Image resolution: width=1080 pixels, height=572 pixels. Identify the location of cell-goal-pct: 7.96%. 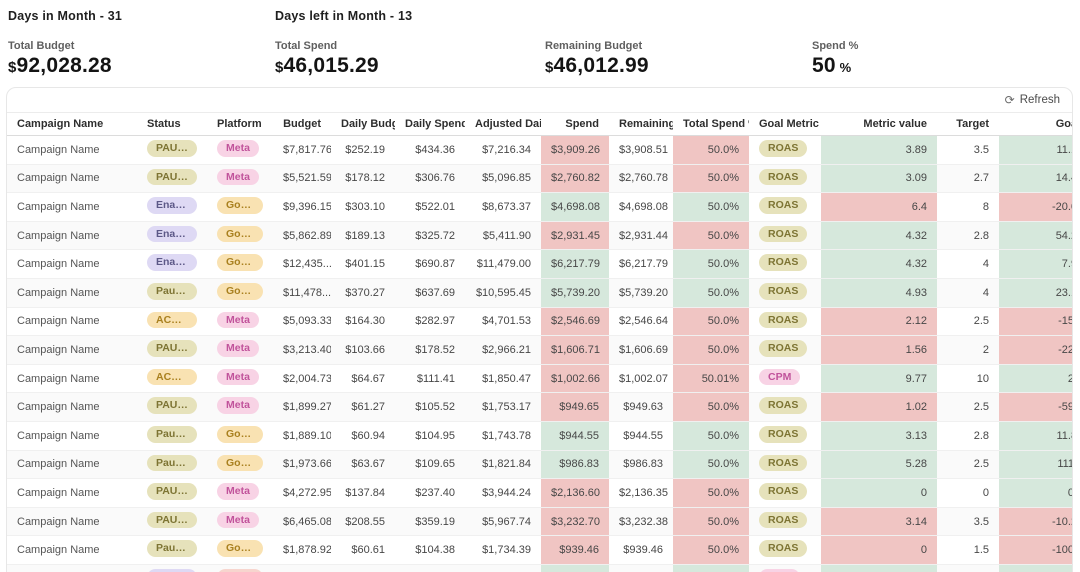
(1035, 264).